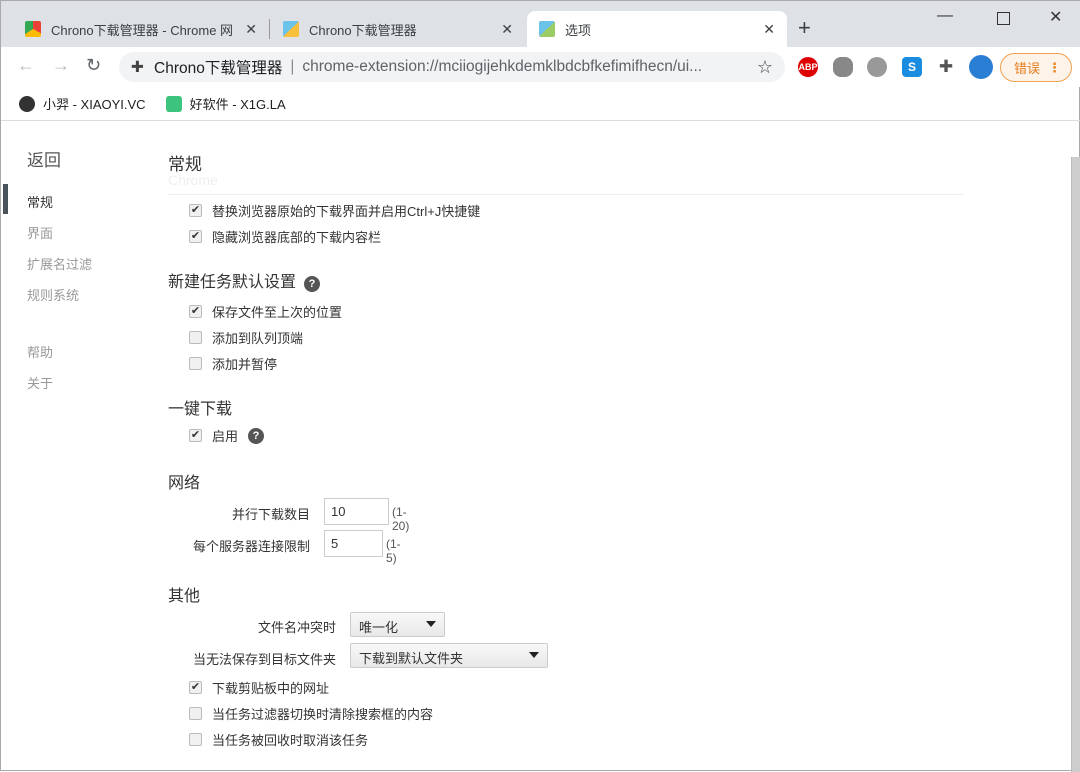  I want to click on extension-shoe-icon, so click(843, 67).